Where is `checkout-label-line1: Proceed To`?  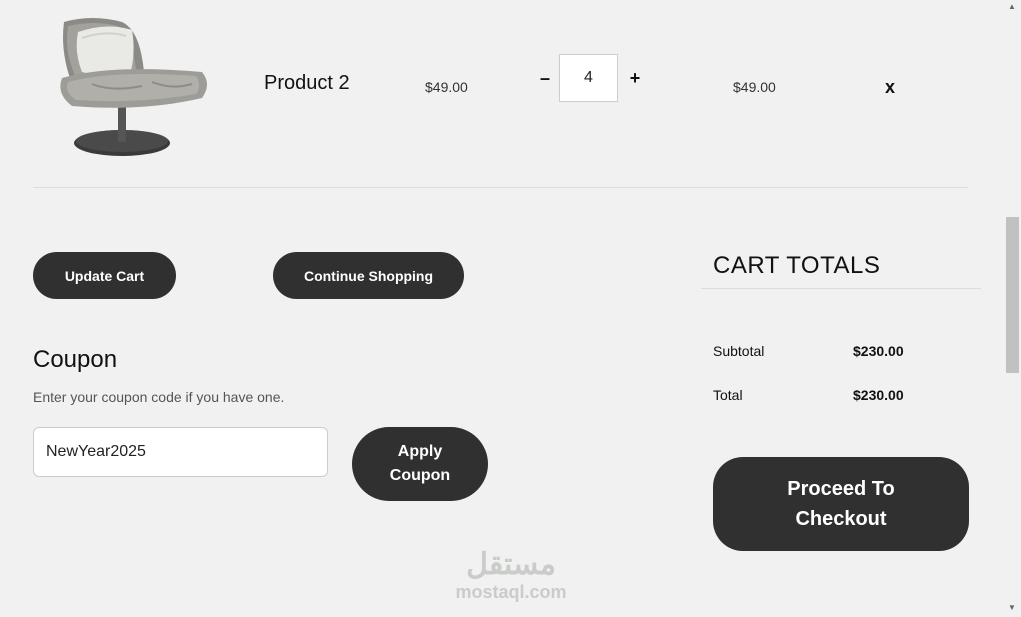 checkout-label-line1: Proceed To is located at coordinates (841, 489).